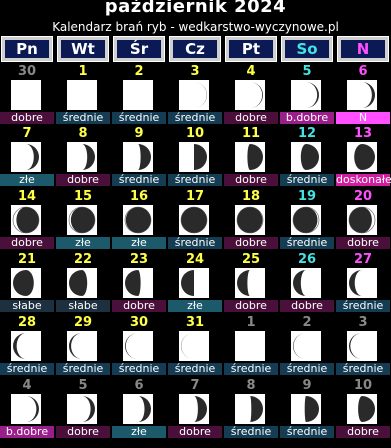 The width and height of the screenshot is (391, 448). What do you see at coordinates (139, 133) in the screenshot?
I see `day-number: 9` at bounding box center [139, 133].